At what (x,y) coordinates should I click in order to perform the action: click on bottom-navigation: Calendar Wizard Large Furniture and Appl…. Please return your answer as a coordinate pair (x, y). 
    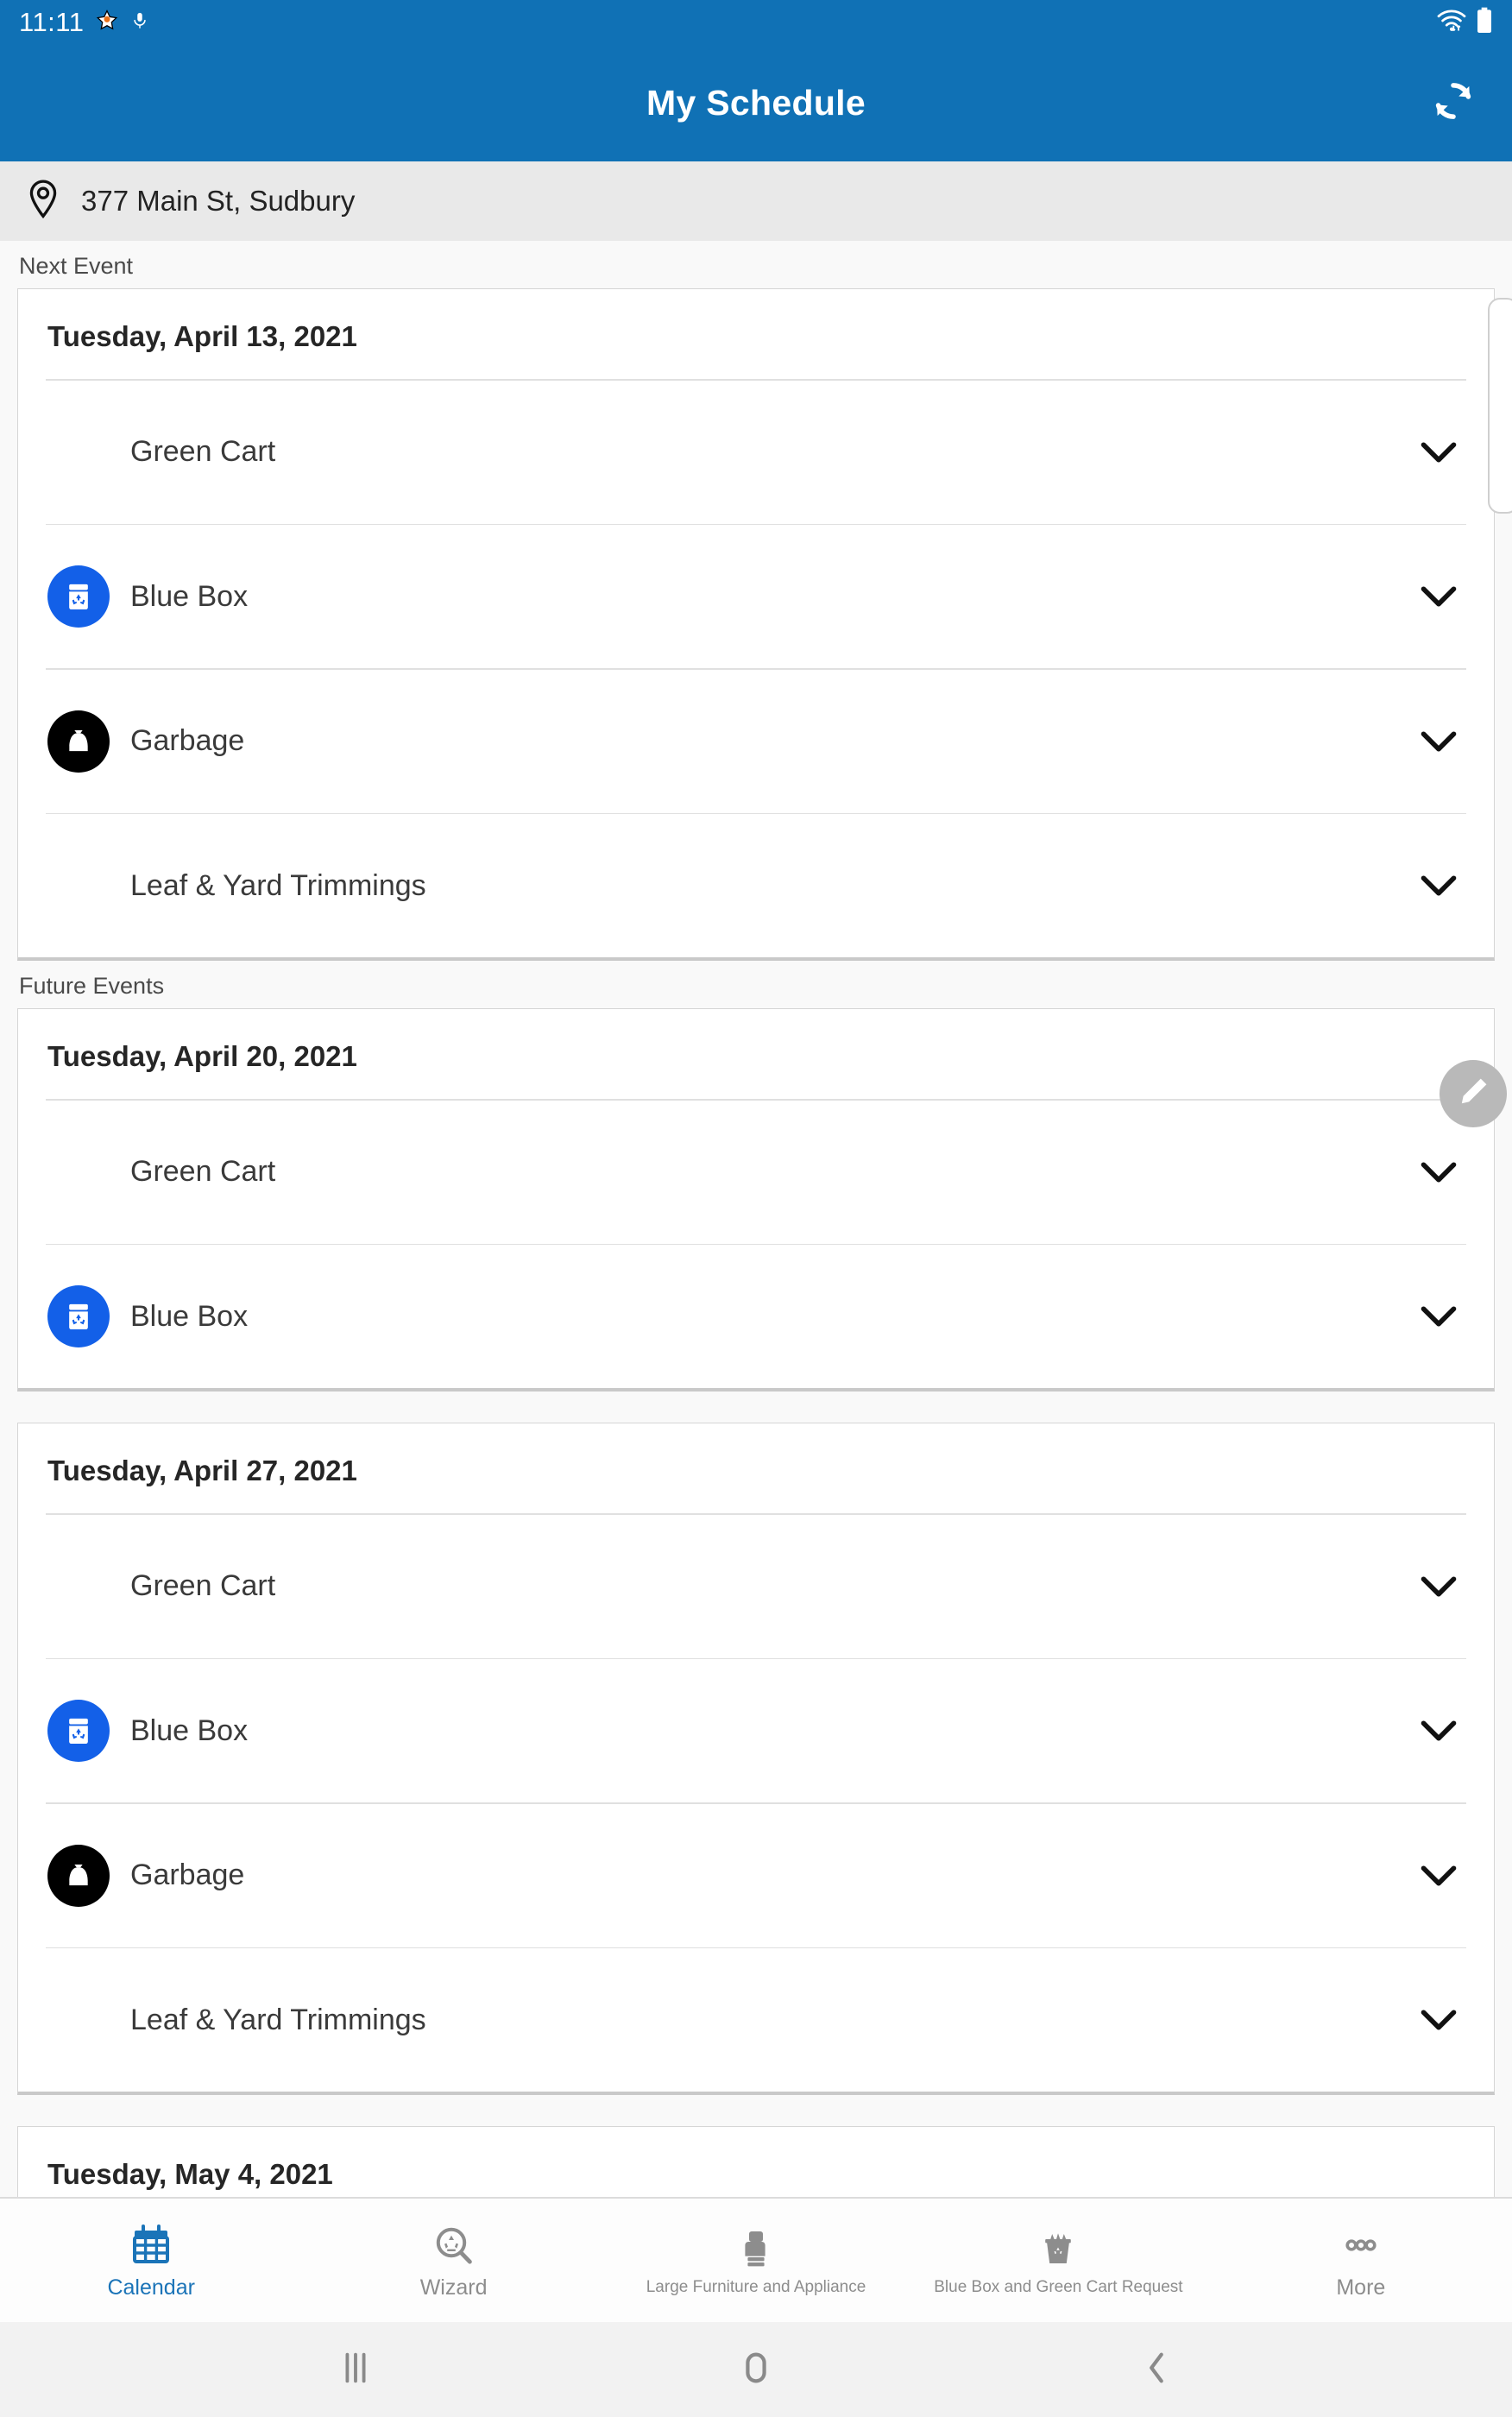
    Looking at the image, I should click on (756, 2259).